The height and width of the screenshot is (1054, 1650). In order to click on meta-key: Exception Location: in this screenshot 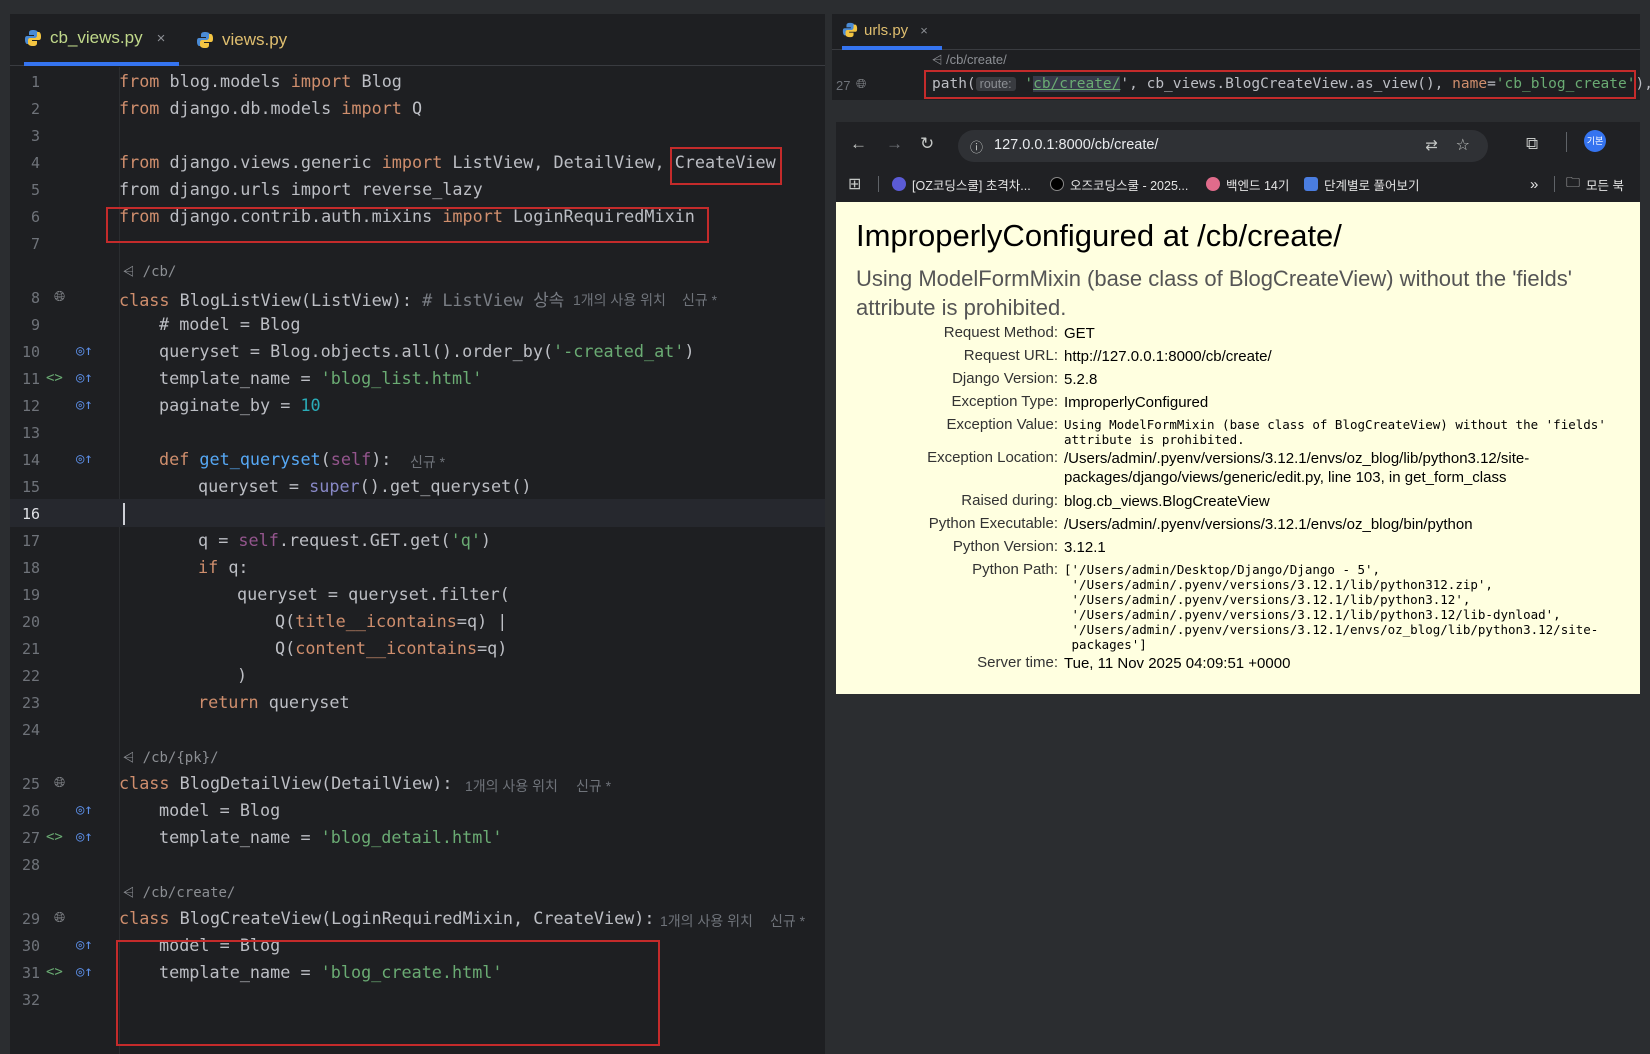, I will do `click(992, 457)`.